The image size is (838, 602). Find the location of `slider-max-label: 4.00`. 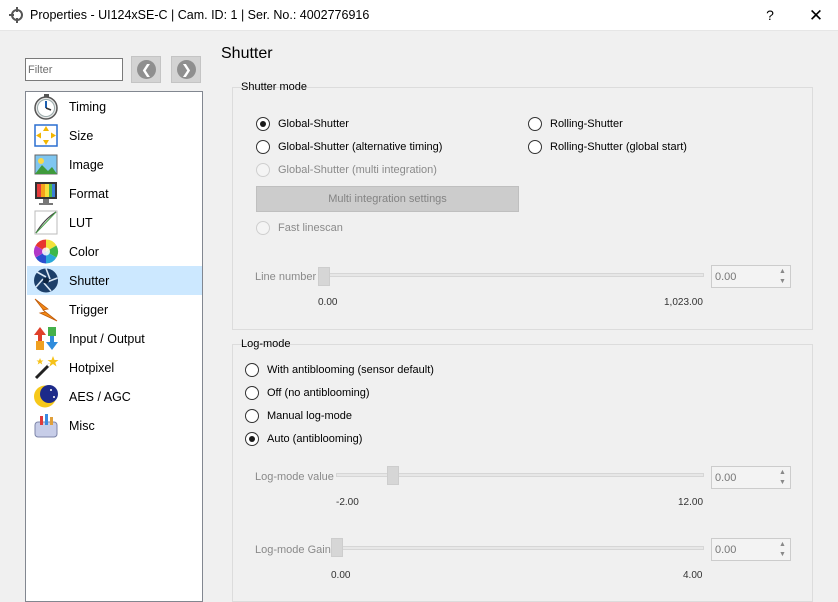

slider-max-label: 4.00 is located at coordinates (693, 575).